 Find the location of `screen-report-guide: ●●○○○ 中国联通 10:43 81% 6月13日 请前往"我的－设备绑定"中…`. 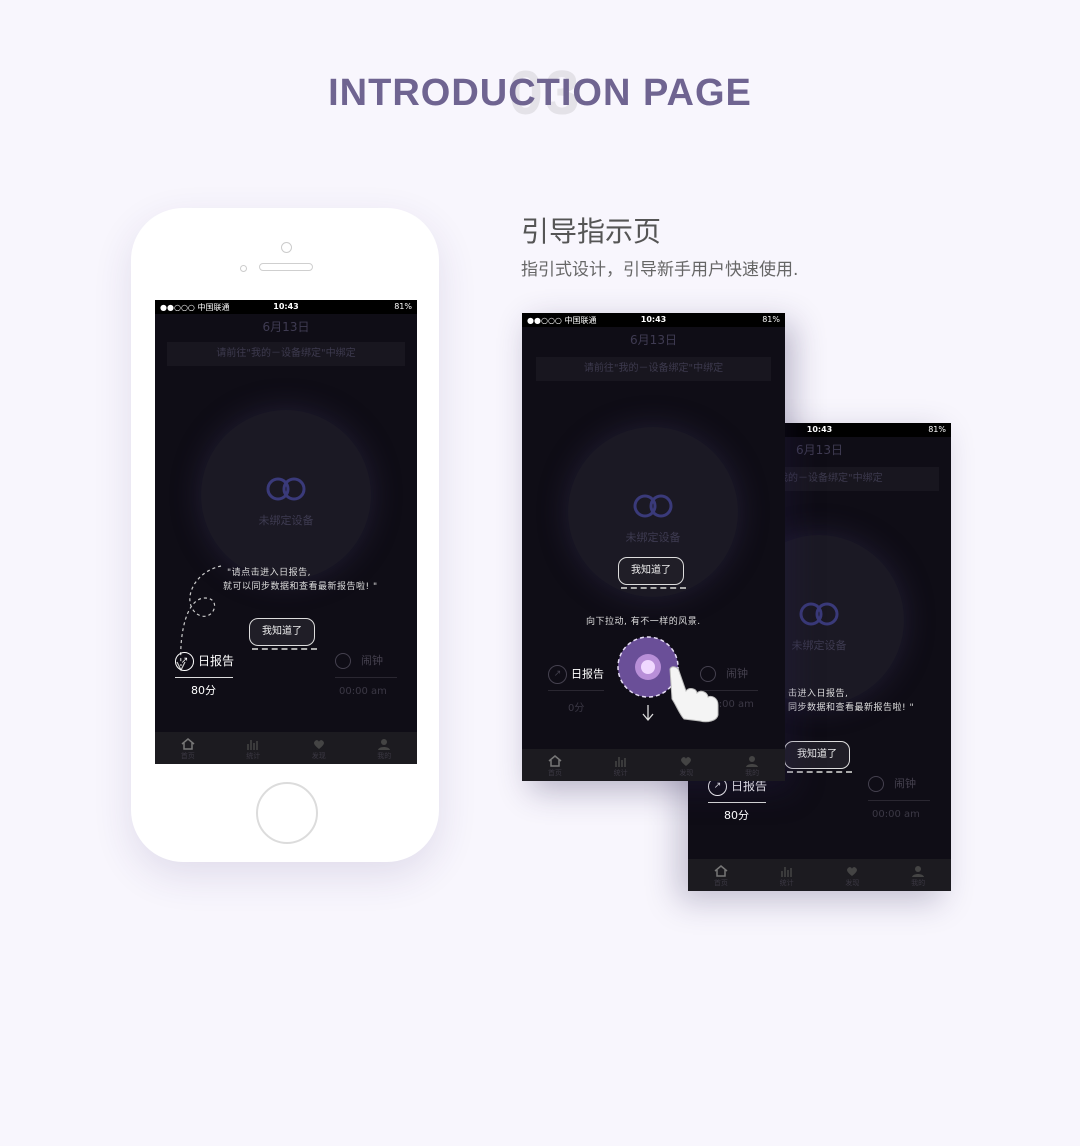

screen-report-guide: ●●○○○ 中国联通 10:43 81% 6月13日 请前往"我的－设备绑定"中… is located at coordinates (286, 532).